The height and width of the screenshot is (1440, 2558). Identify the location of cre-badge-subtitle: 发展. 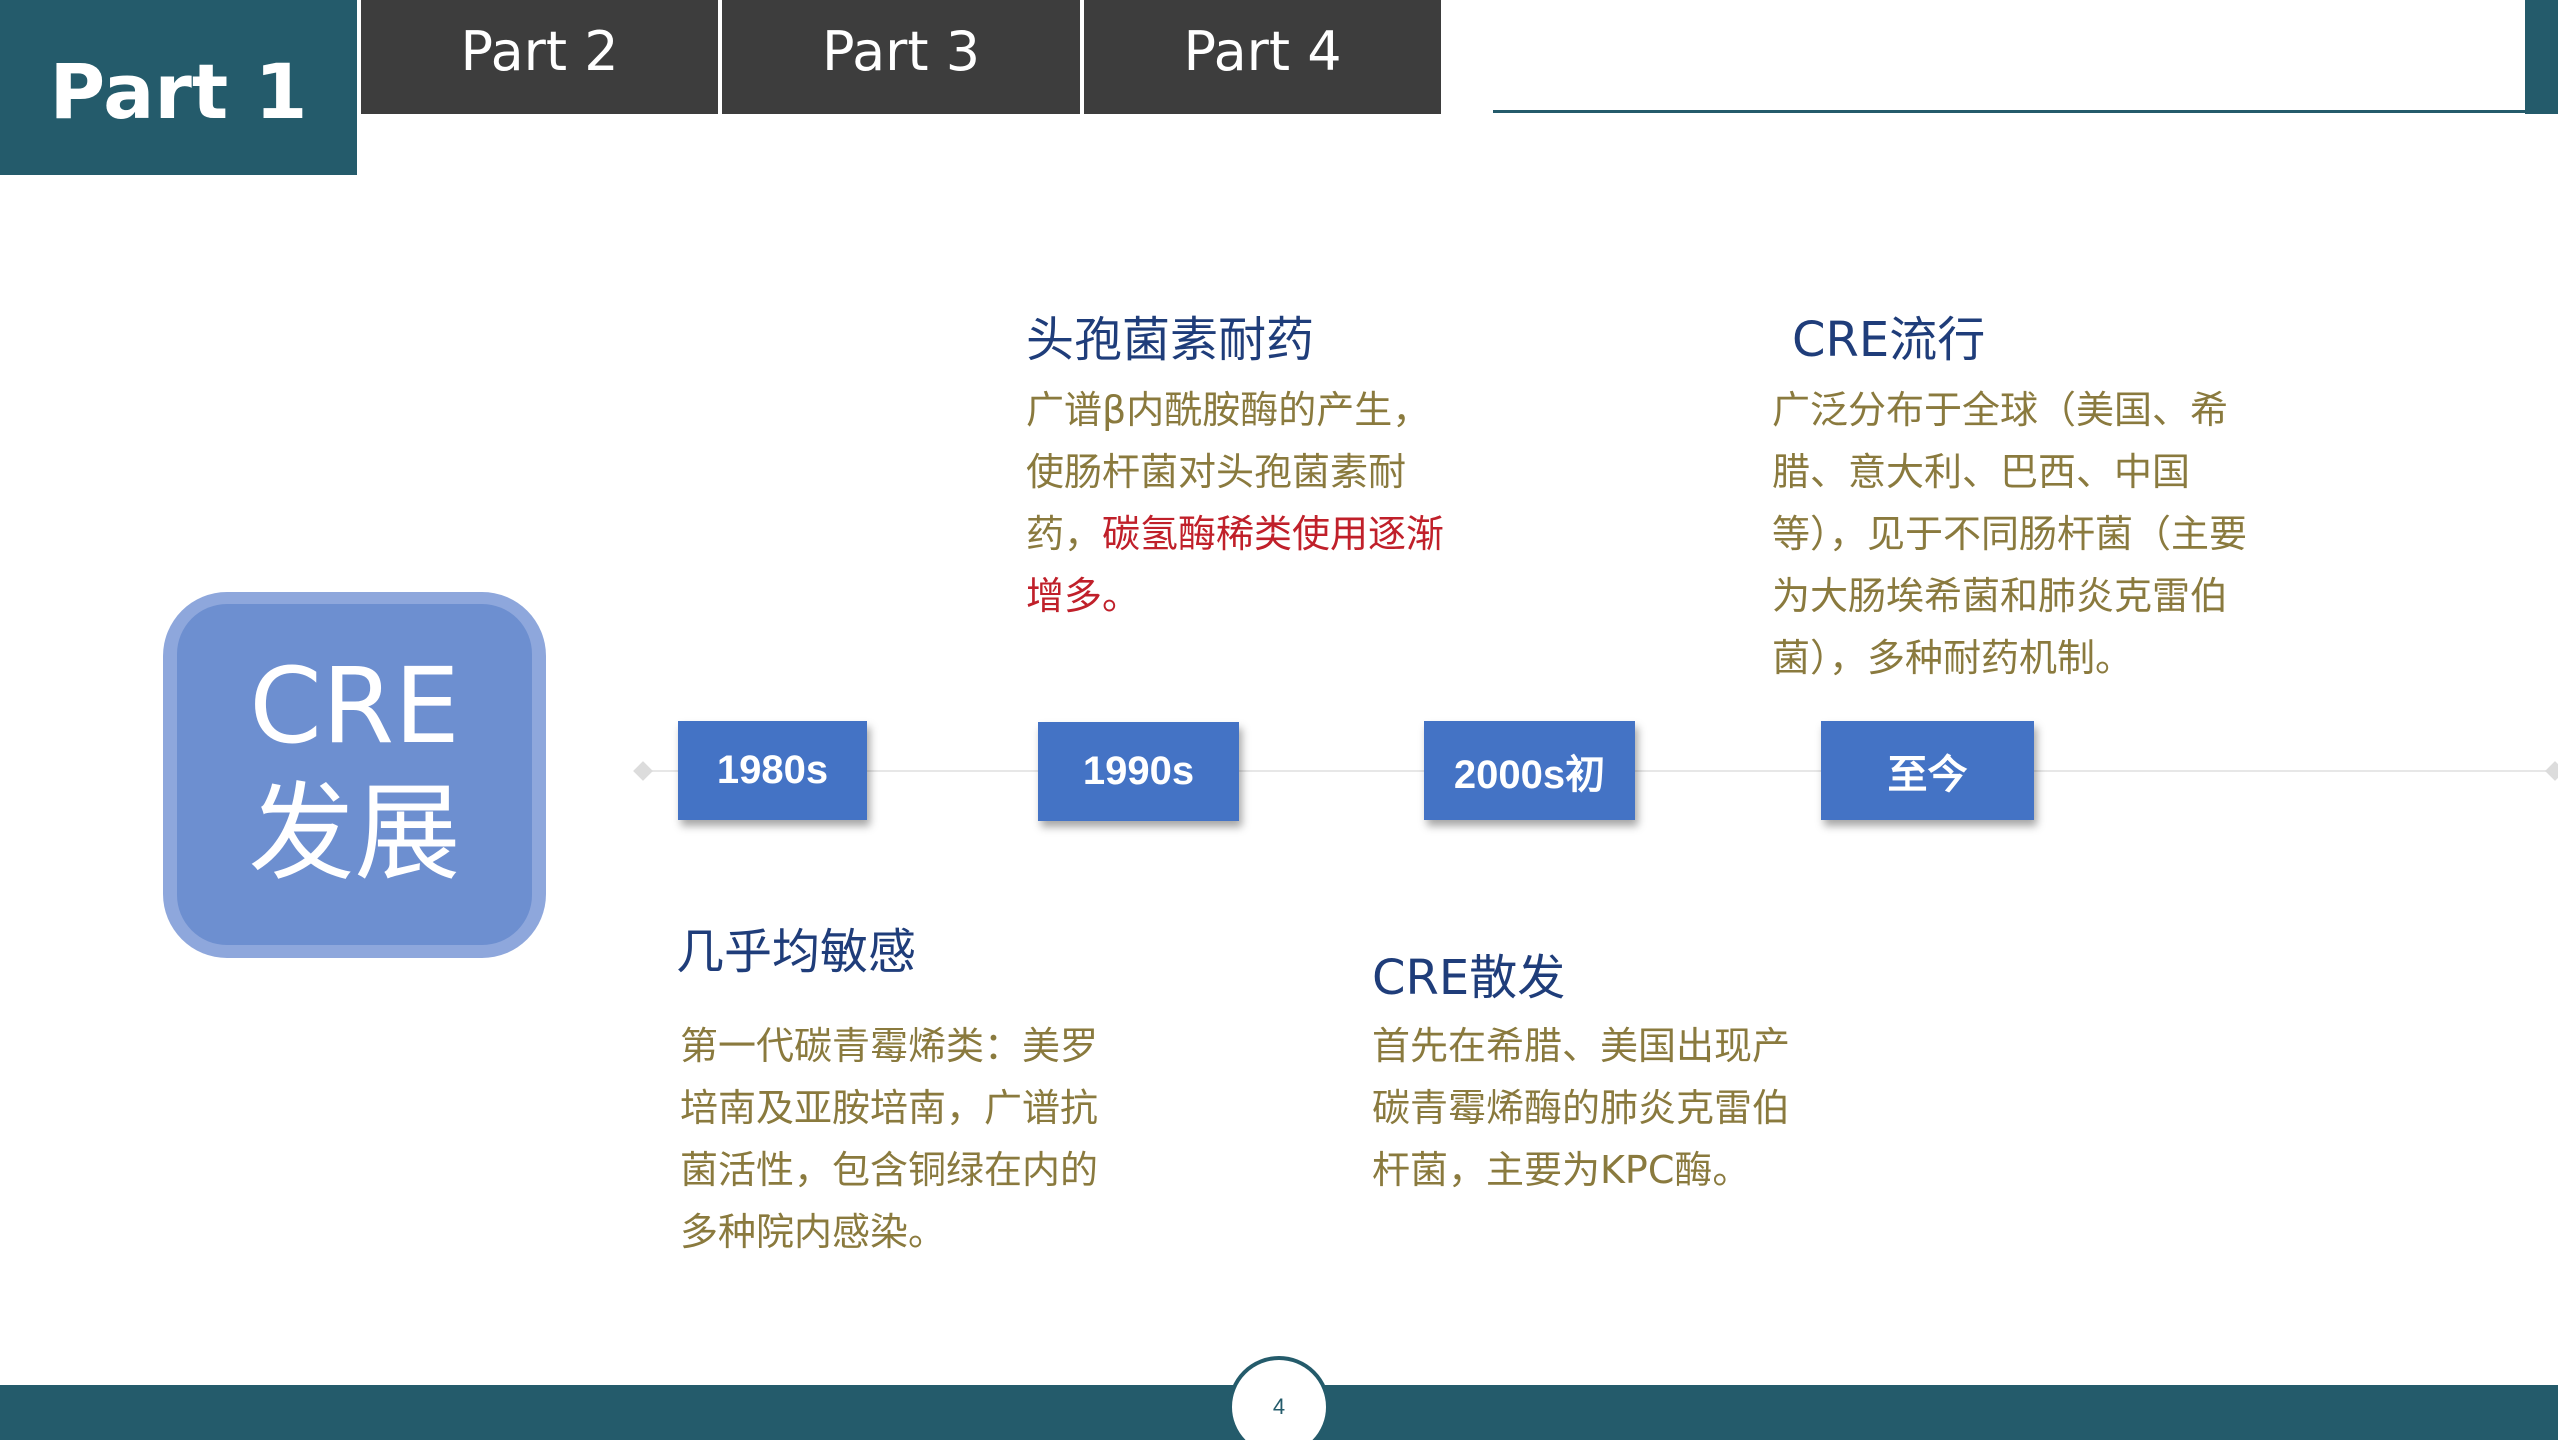
(354, 833).